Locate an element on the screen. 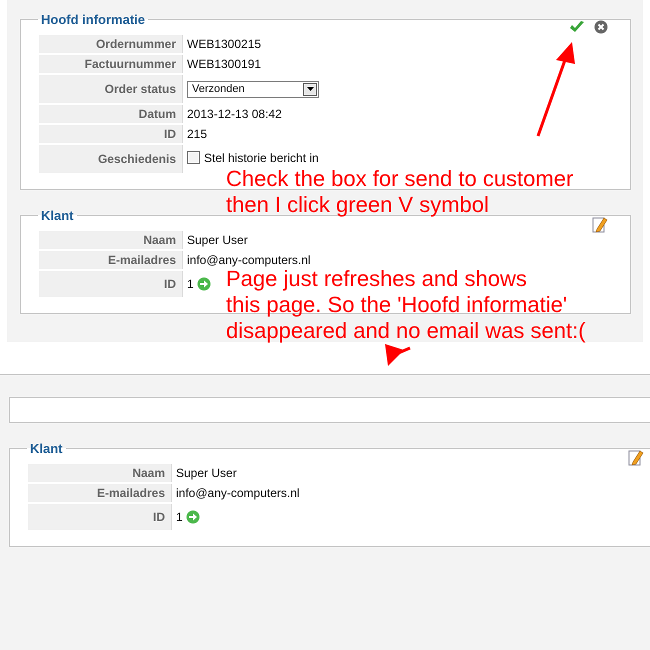  field-label: Datum is located at coordinates (111, 114).